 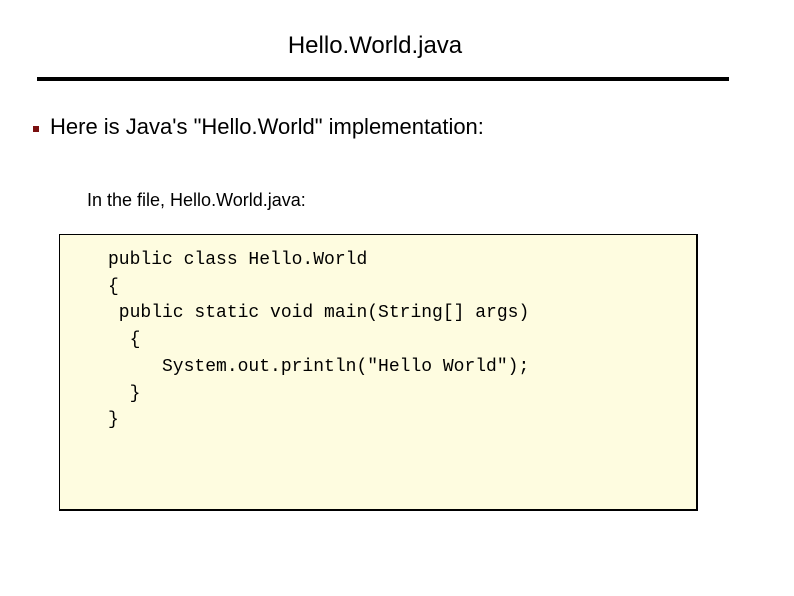 I want to click on code-line: public class Hello.World, so click(x=238, y=260).